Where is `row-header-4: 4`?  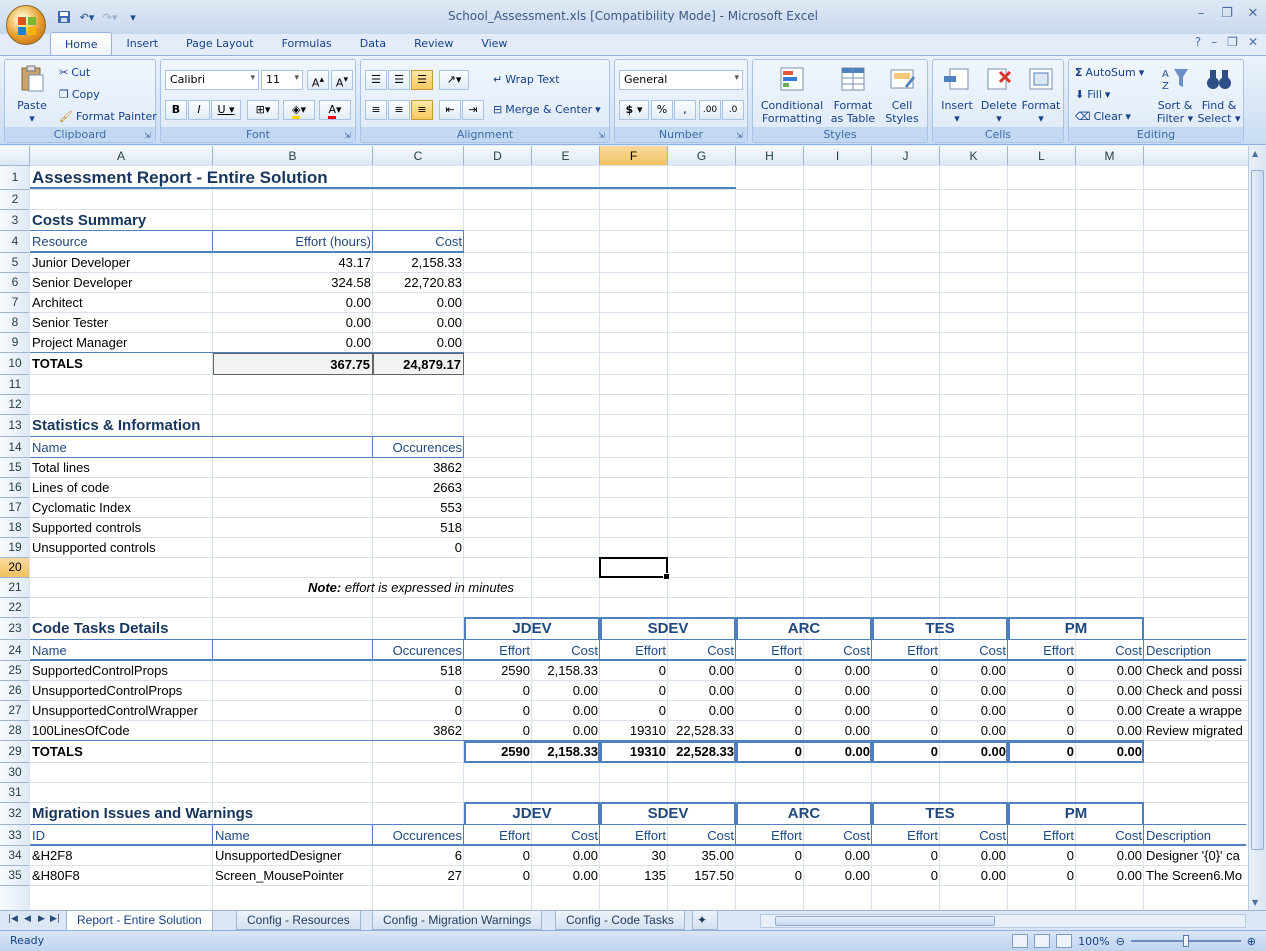 row-header-4: 4 is located at coordinates (15, 242).